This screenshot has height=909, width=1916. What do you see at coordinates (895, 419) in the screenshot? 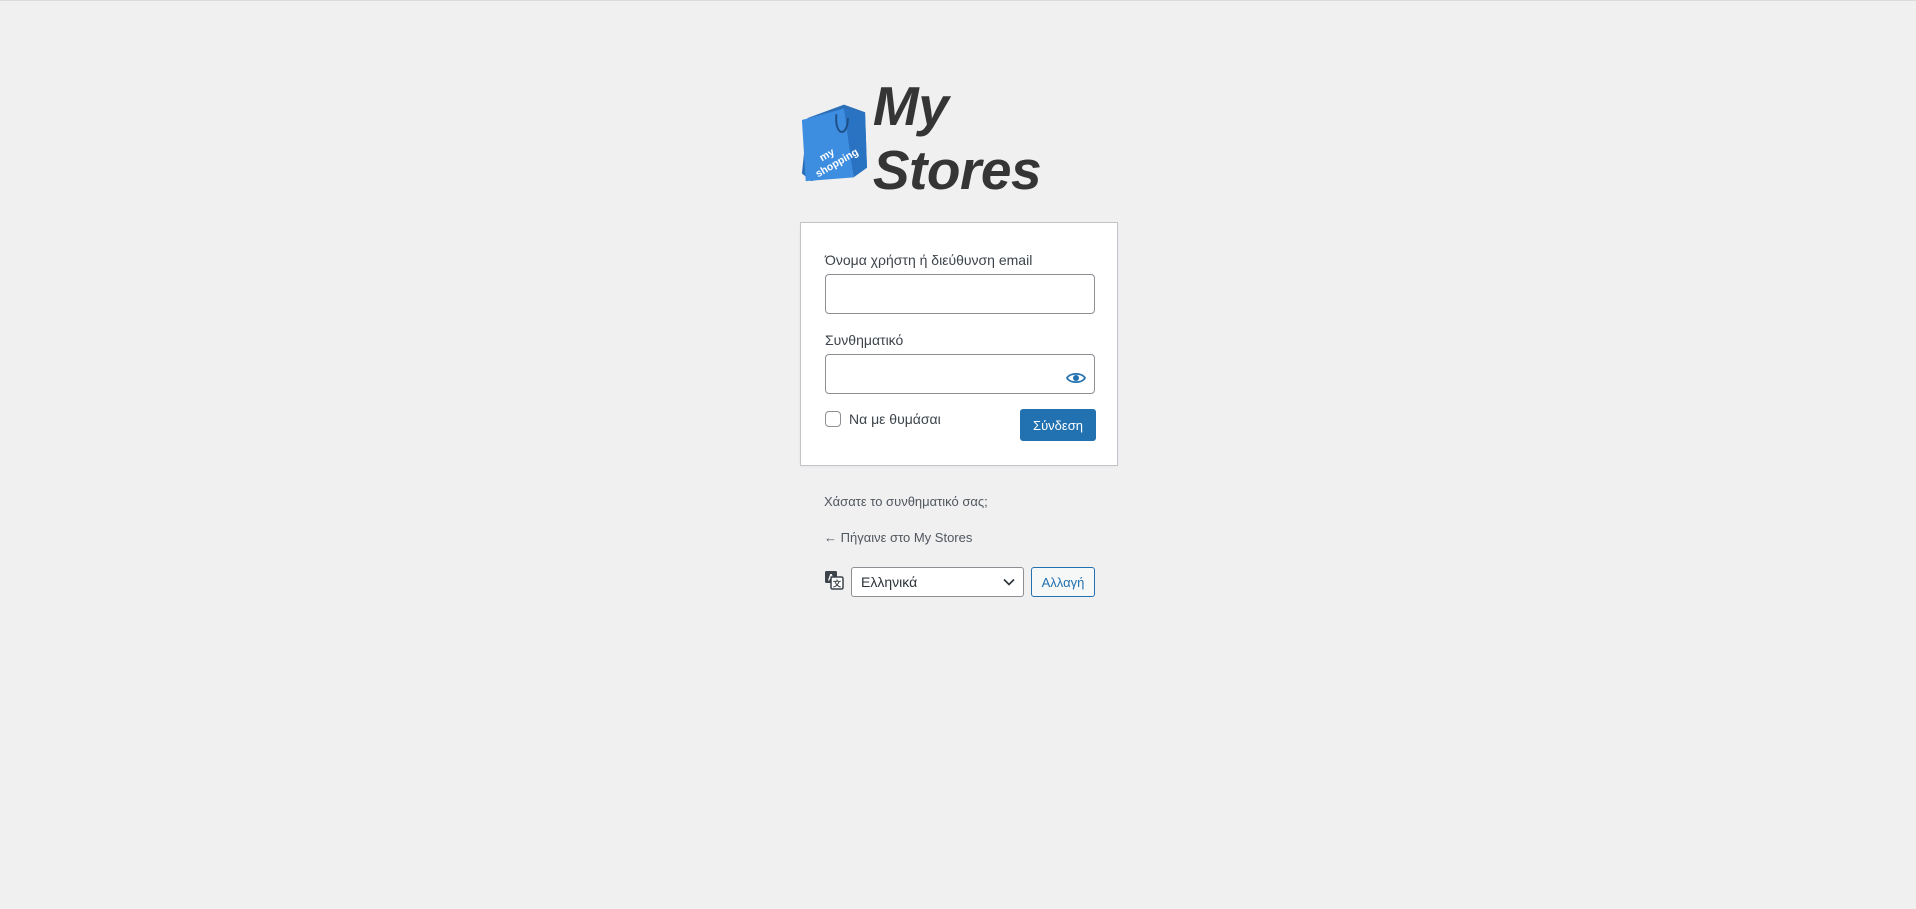
I see `remember-label: Να με θυμάσαι` at bounding box center [895, 419].